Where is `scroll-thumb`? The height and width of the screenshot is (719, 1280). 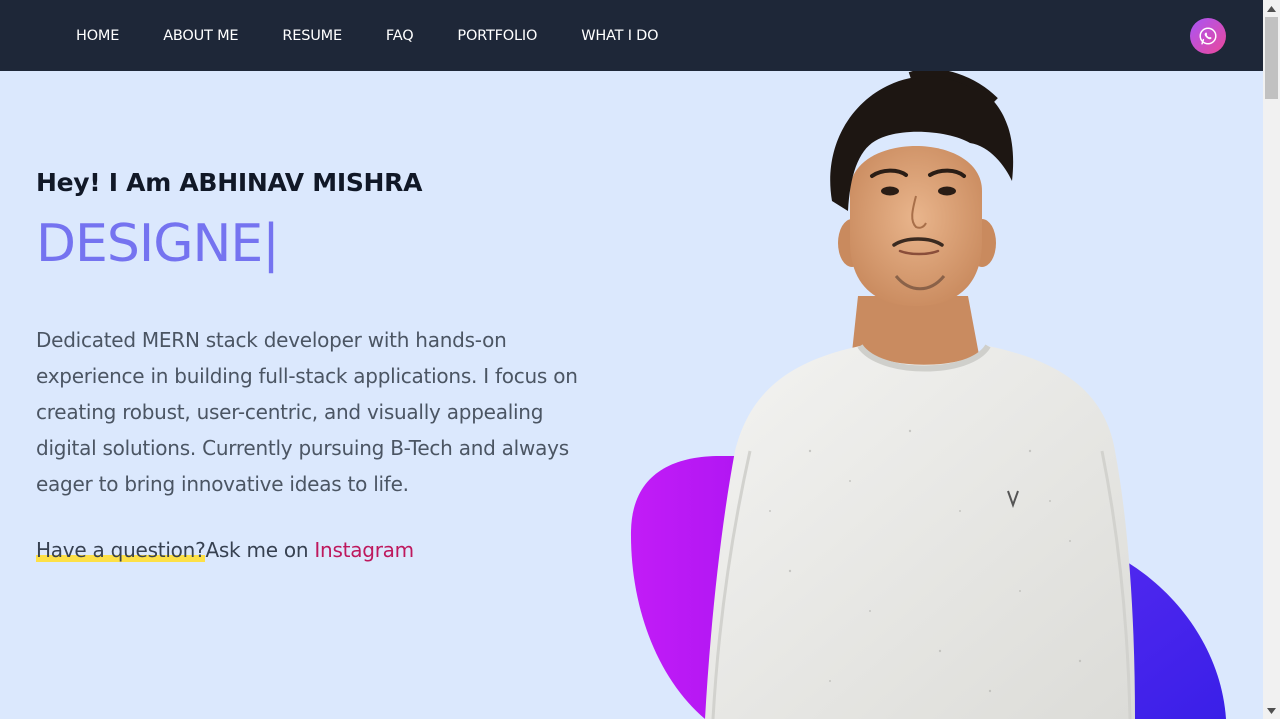
scroll-thumb is located at coordinates (1271, 58).